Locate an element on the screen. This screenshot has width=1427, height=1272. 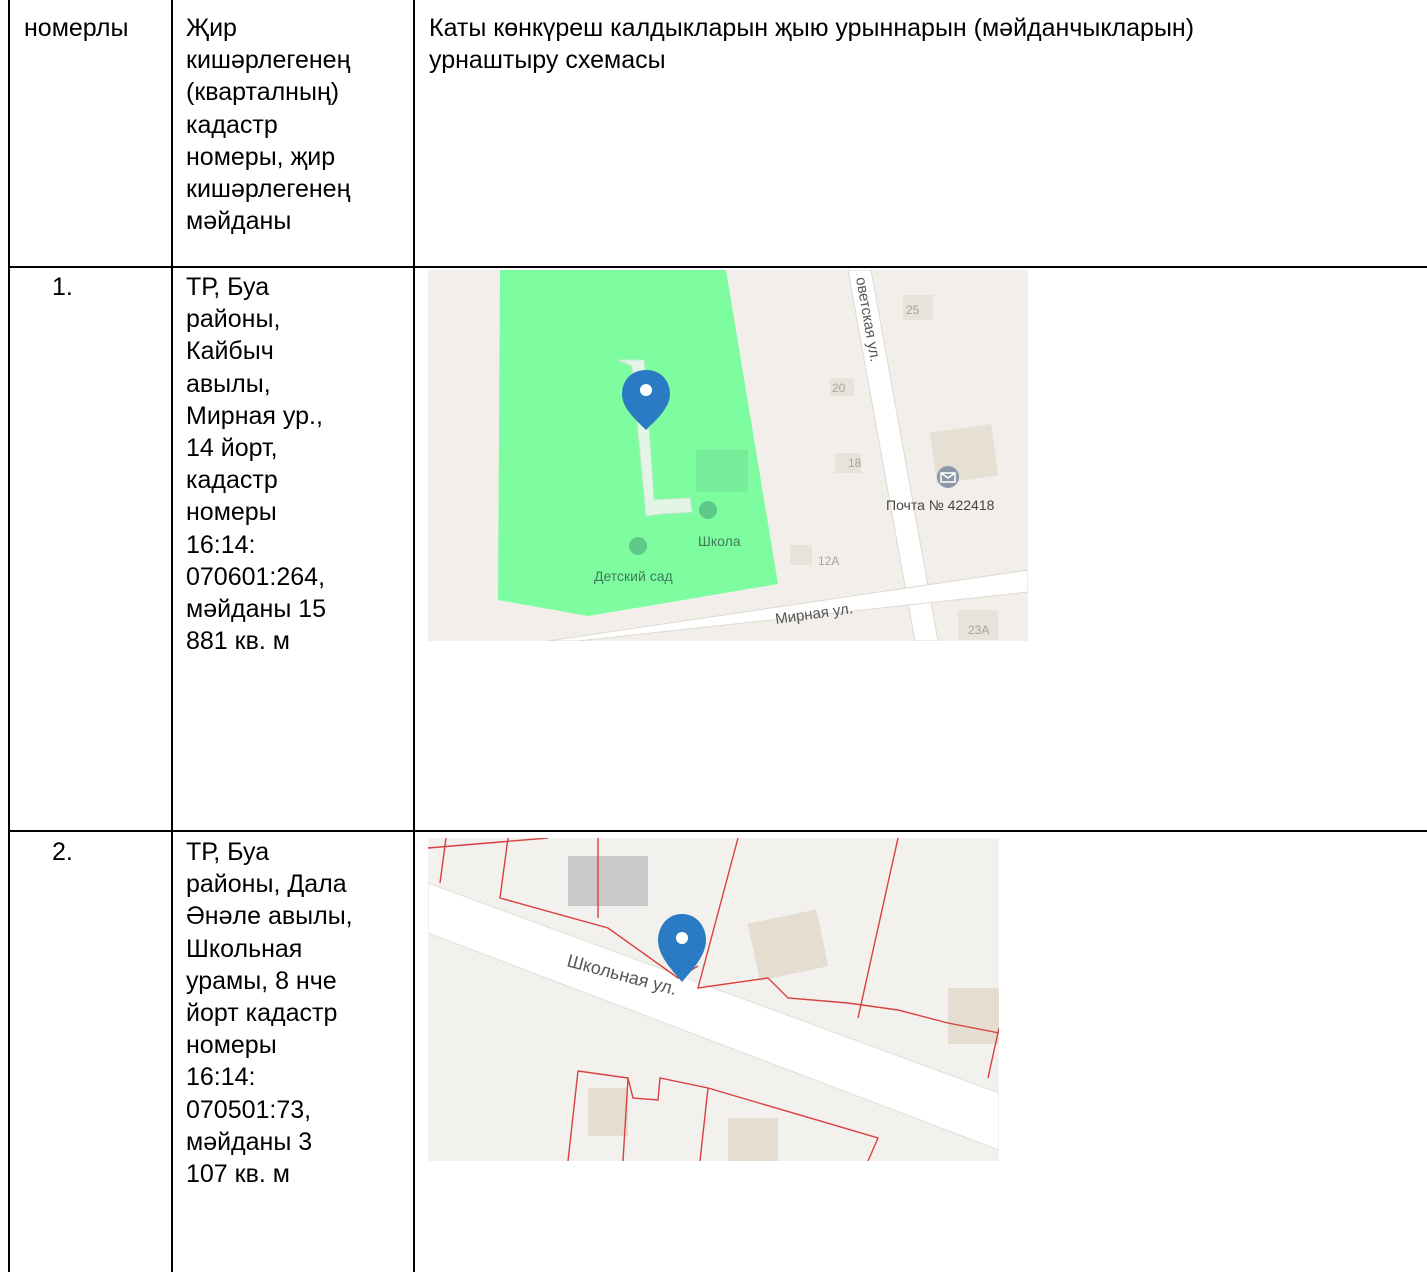
map1-house-12a: 12А is located at coordinates (828, 561).